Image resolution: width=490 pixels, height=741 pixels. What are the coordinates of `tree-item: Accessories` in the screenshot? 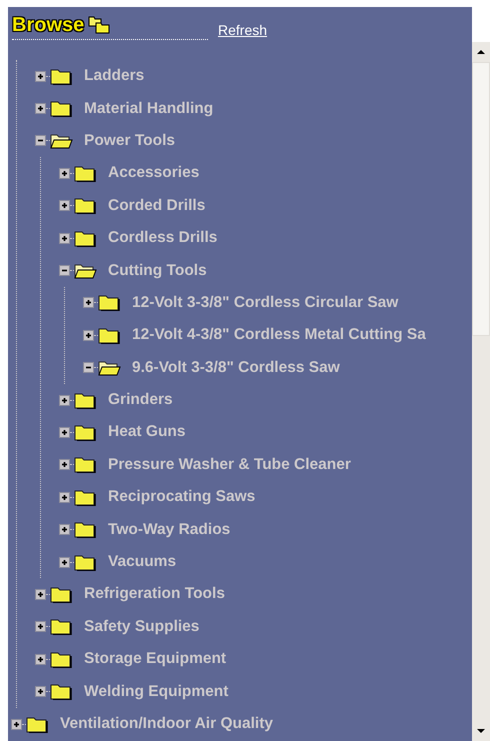 It's located at (154, 173).